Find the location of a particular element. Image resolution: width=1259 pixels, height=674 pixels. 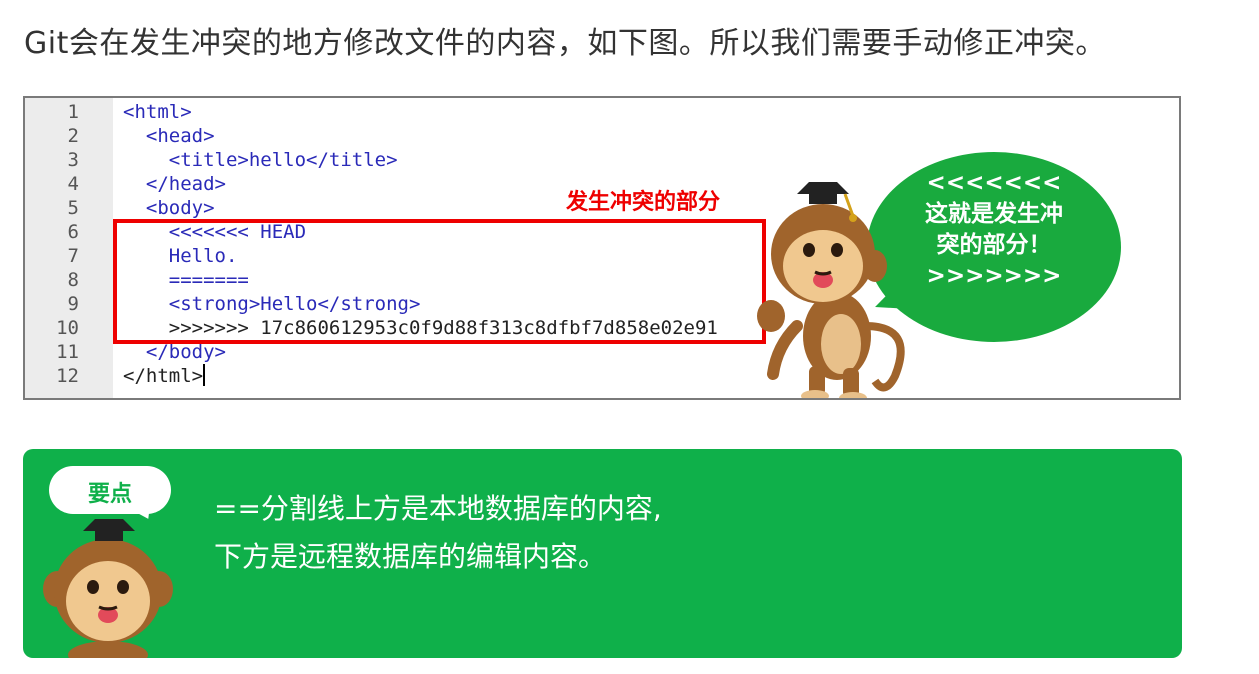

line-number: 10 is located at coordinates (67, 328).